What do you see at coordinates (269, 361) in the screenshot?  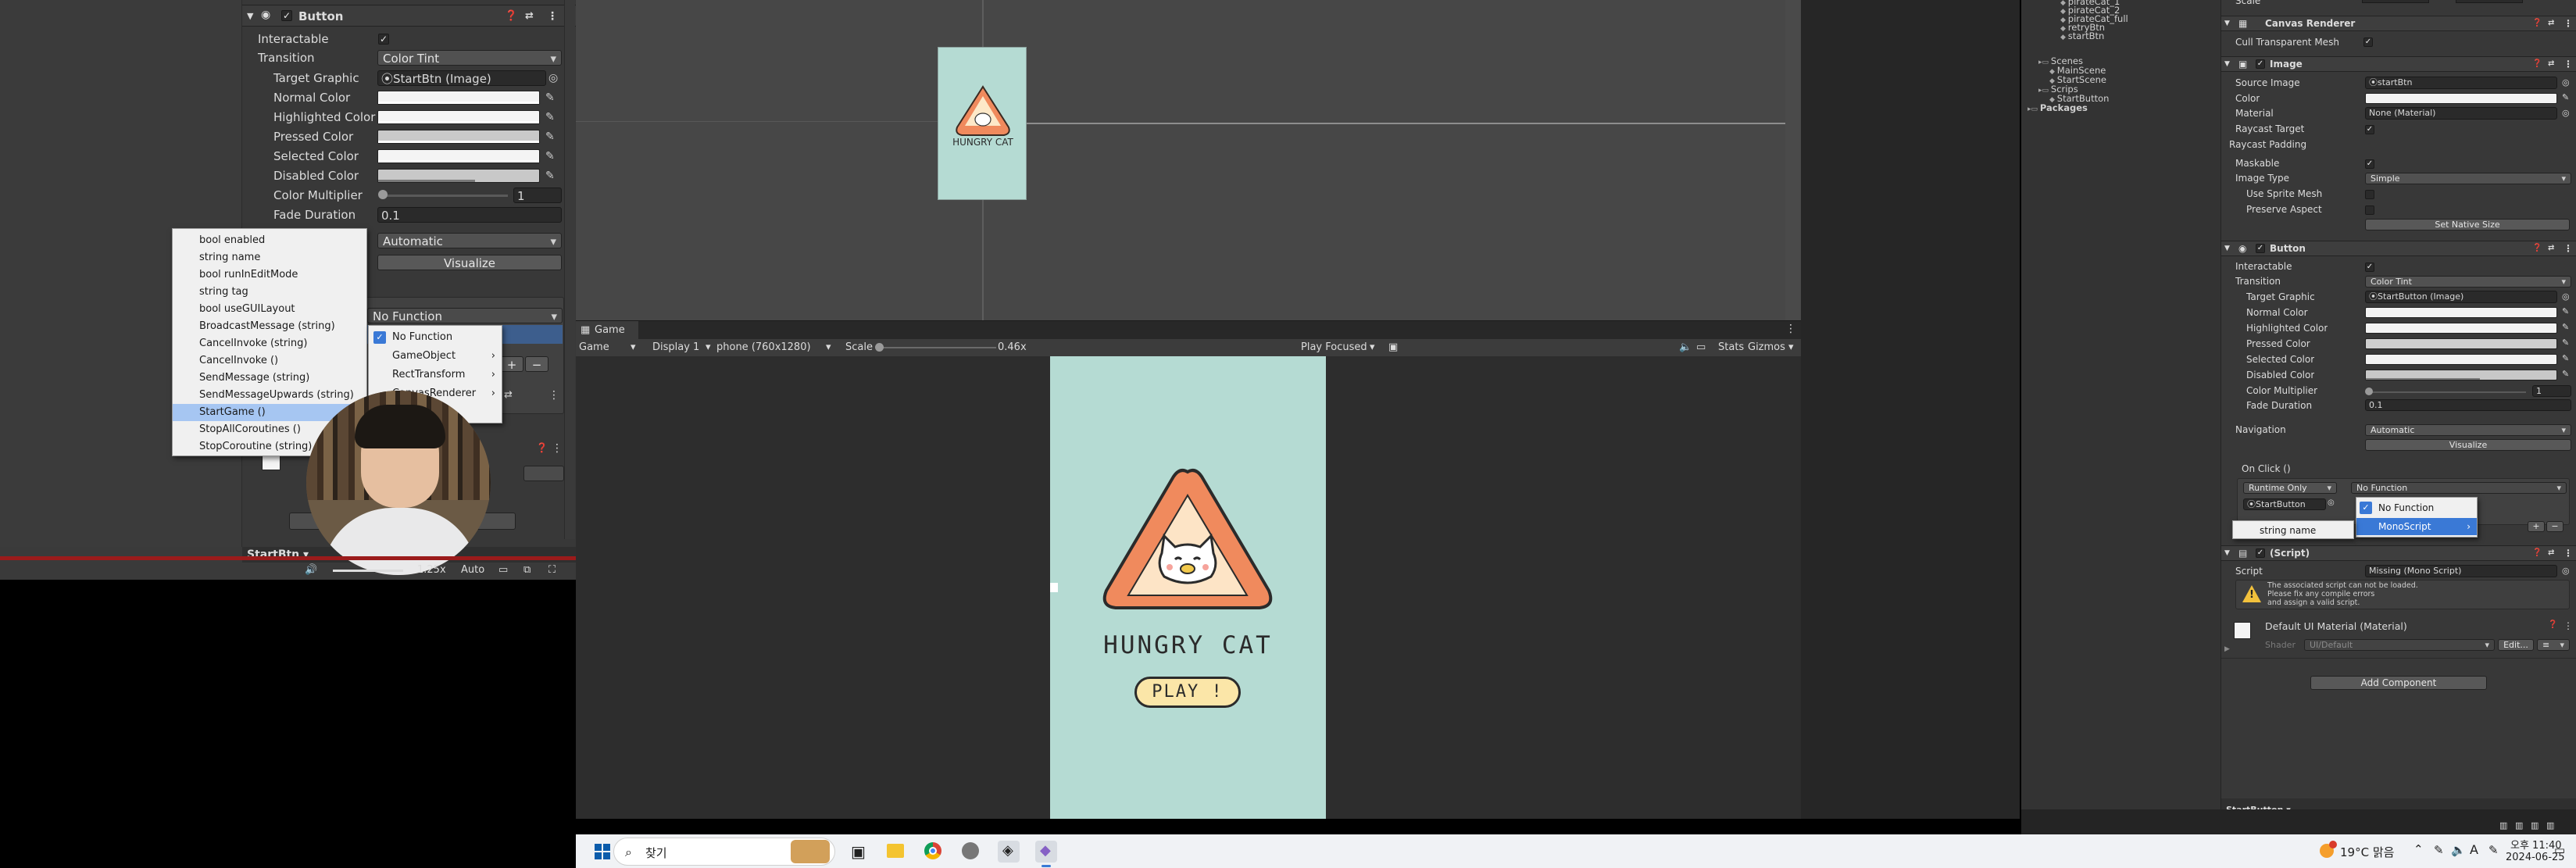 I see `function-menu-item: CancelInvoke ()` at bounding box center [269, 361].